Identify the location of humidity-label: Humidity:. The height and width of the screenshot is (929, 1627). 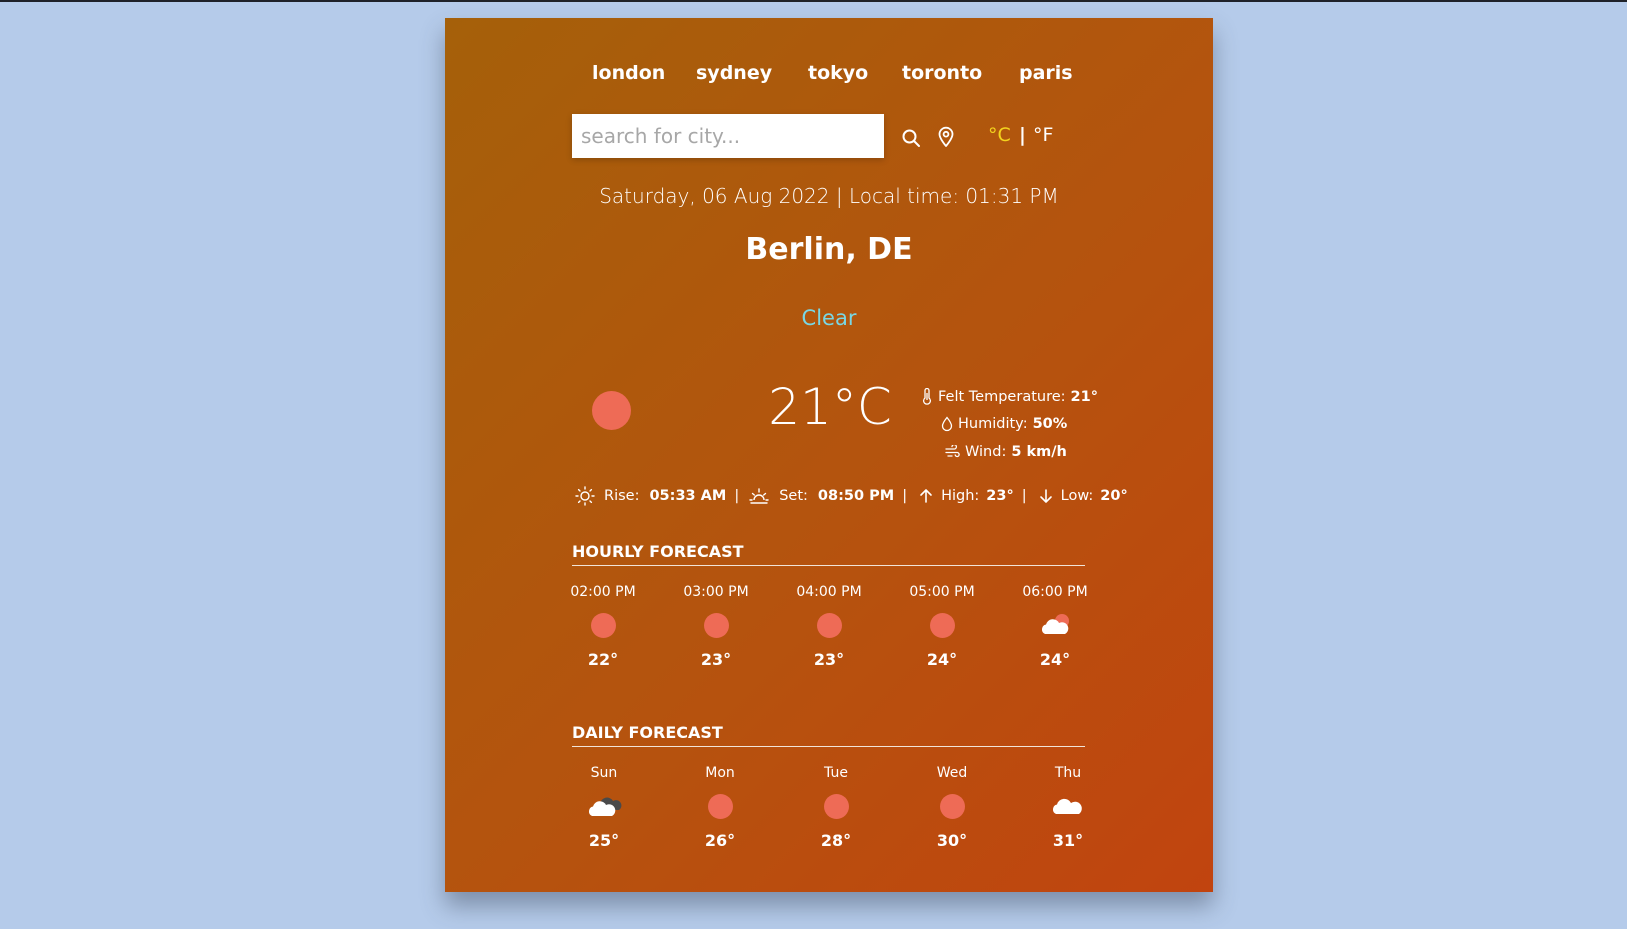
(993, 424).